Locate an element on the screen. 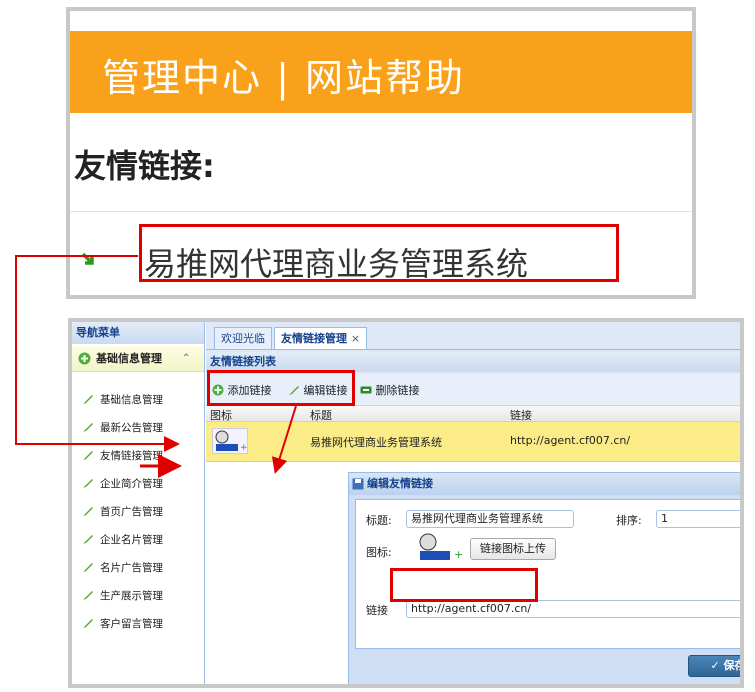 The height and width of the screenshot is (692, 755). arrow-toolbar-to-dialog is located at coordinates (284, 439).